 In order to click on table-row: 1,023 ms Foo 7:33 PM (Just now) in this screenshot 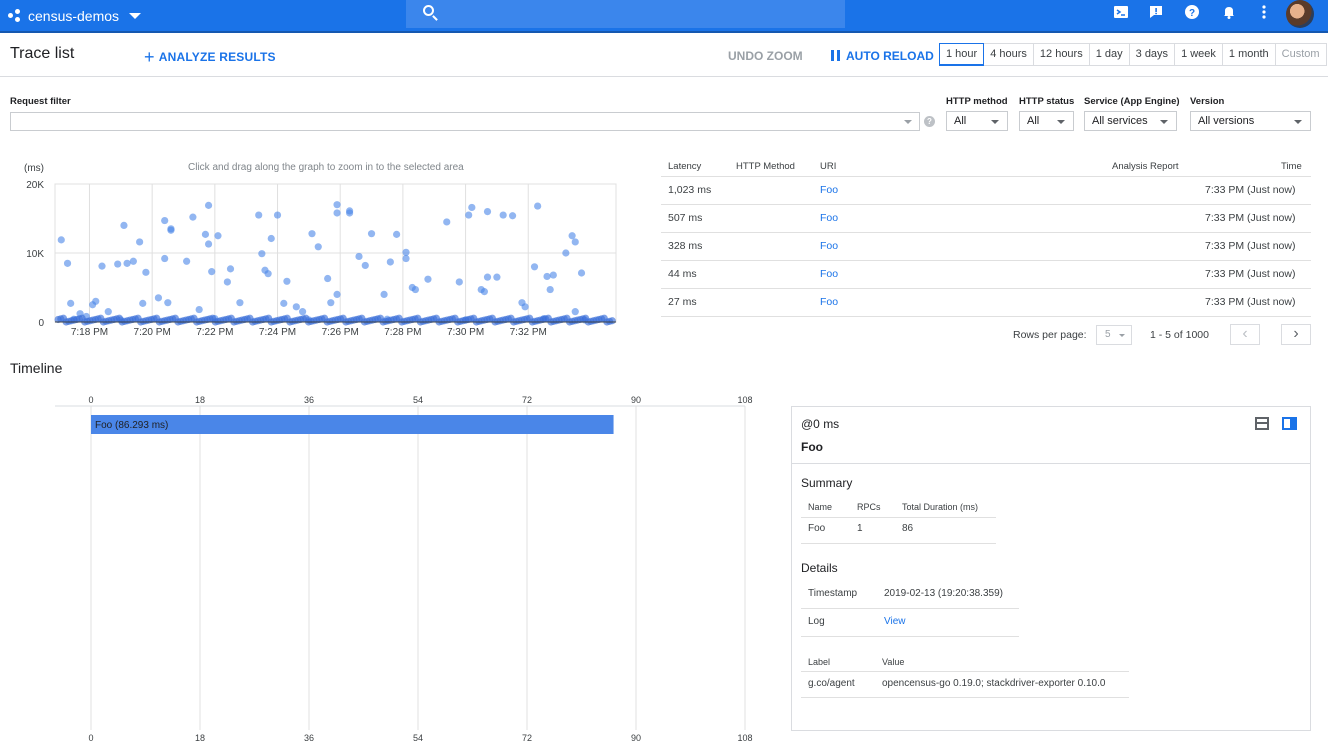, I will do `click(986, 190)`.